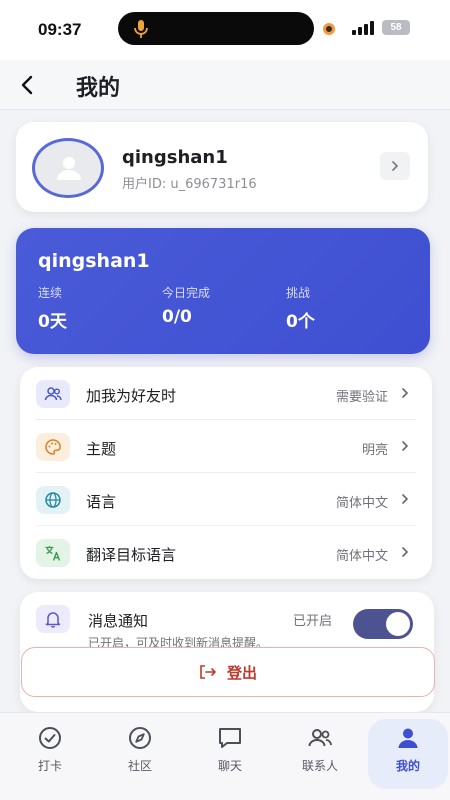 The height and width of the screenshot is (800, 450). What do you see at coordinates (398, 624) in the screenshot?
I see `toggle-knob` at bounding box center [398, 624].